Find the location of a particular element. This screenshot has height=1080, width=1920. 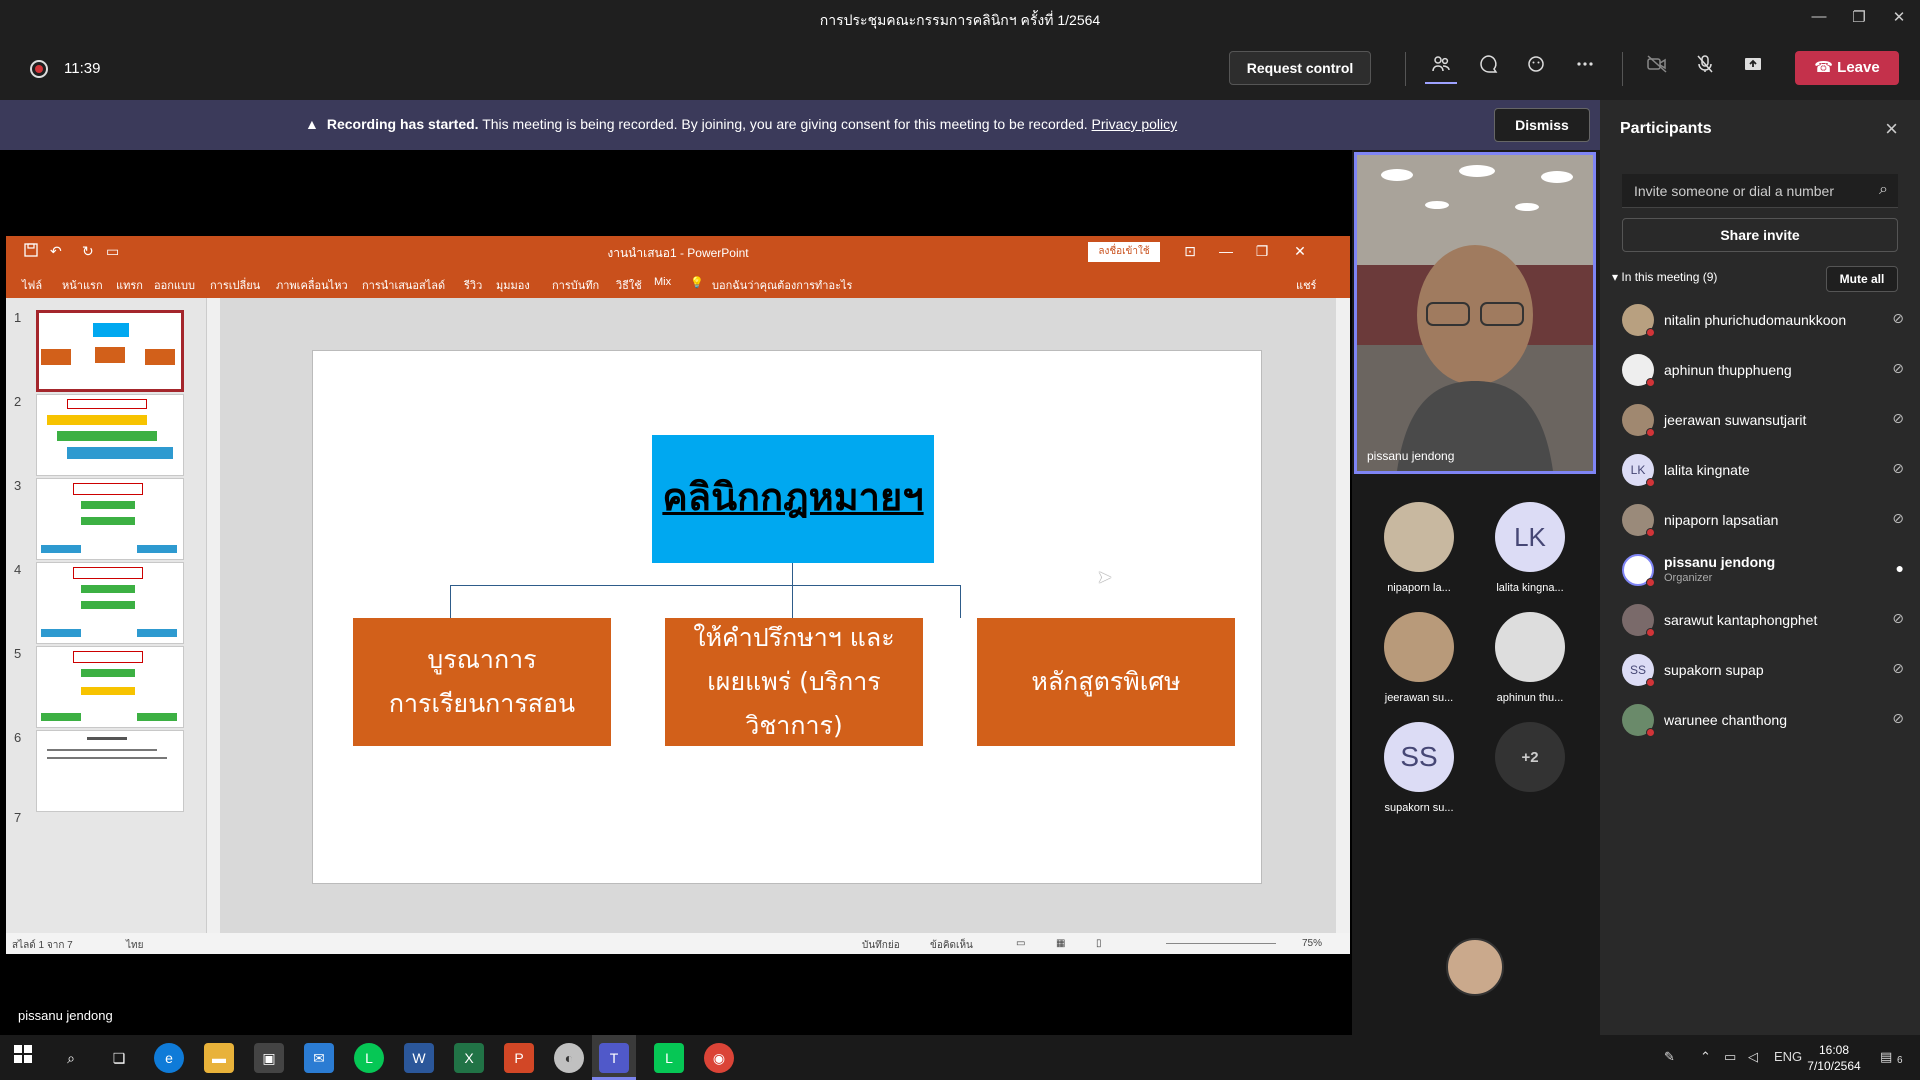

zoom-slider is located at coordinates (1221, 943).